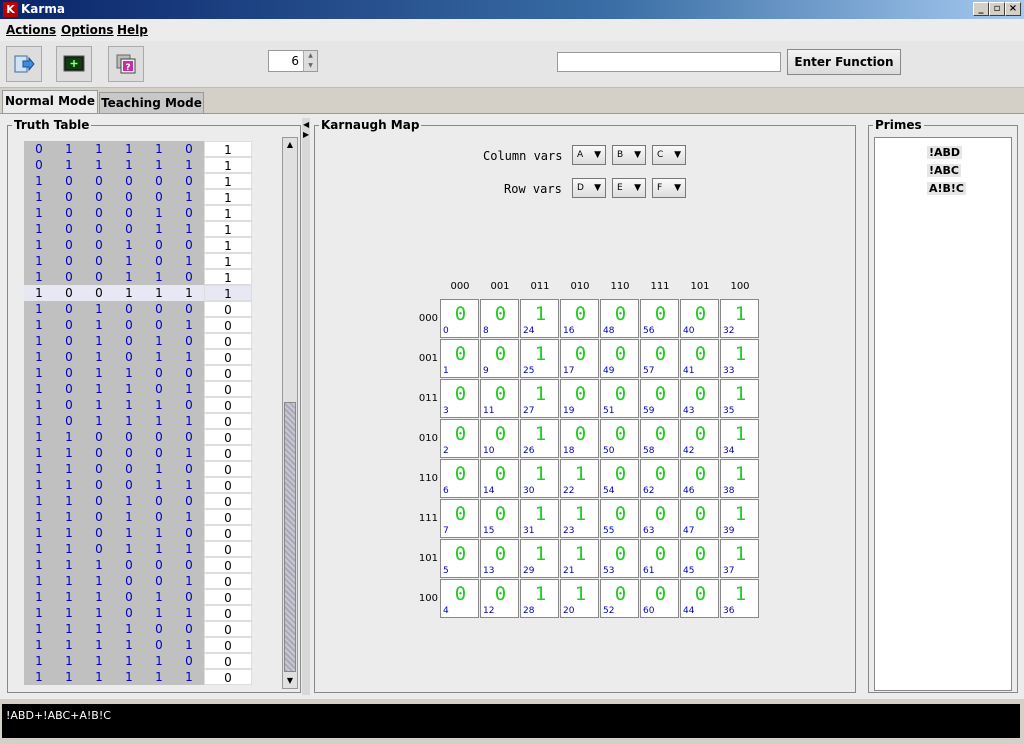 Image resolution: width=1024 pixels, height=744 pixels. I want to click on kmap-cell: 0 56, so click(659, 318).